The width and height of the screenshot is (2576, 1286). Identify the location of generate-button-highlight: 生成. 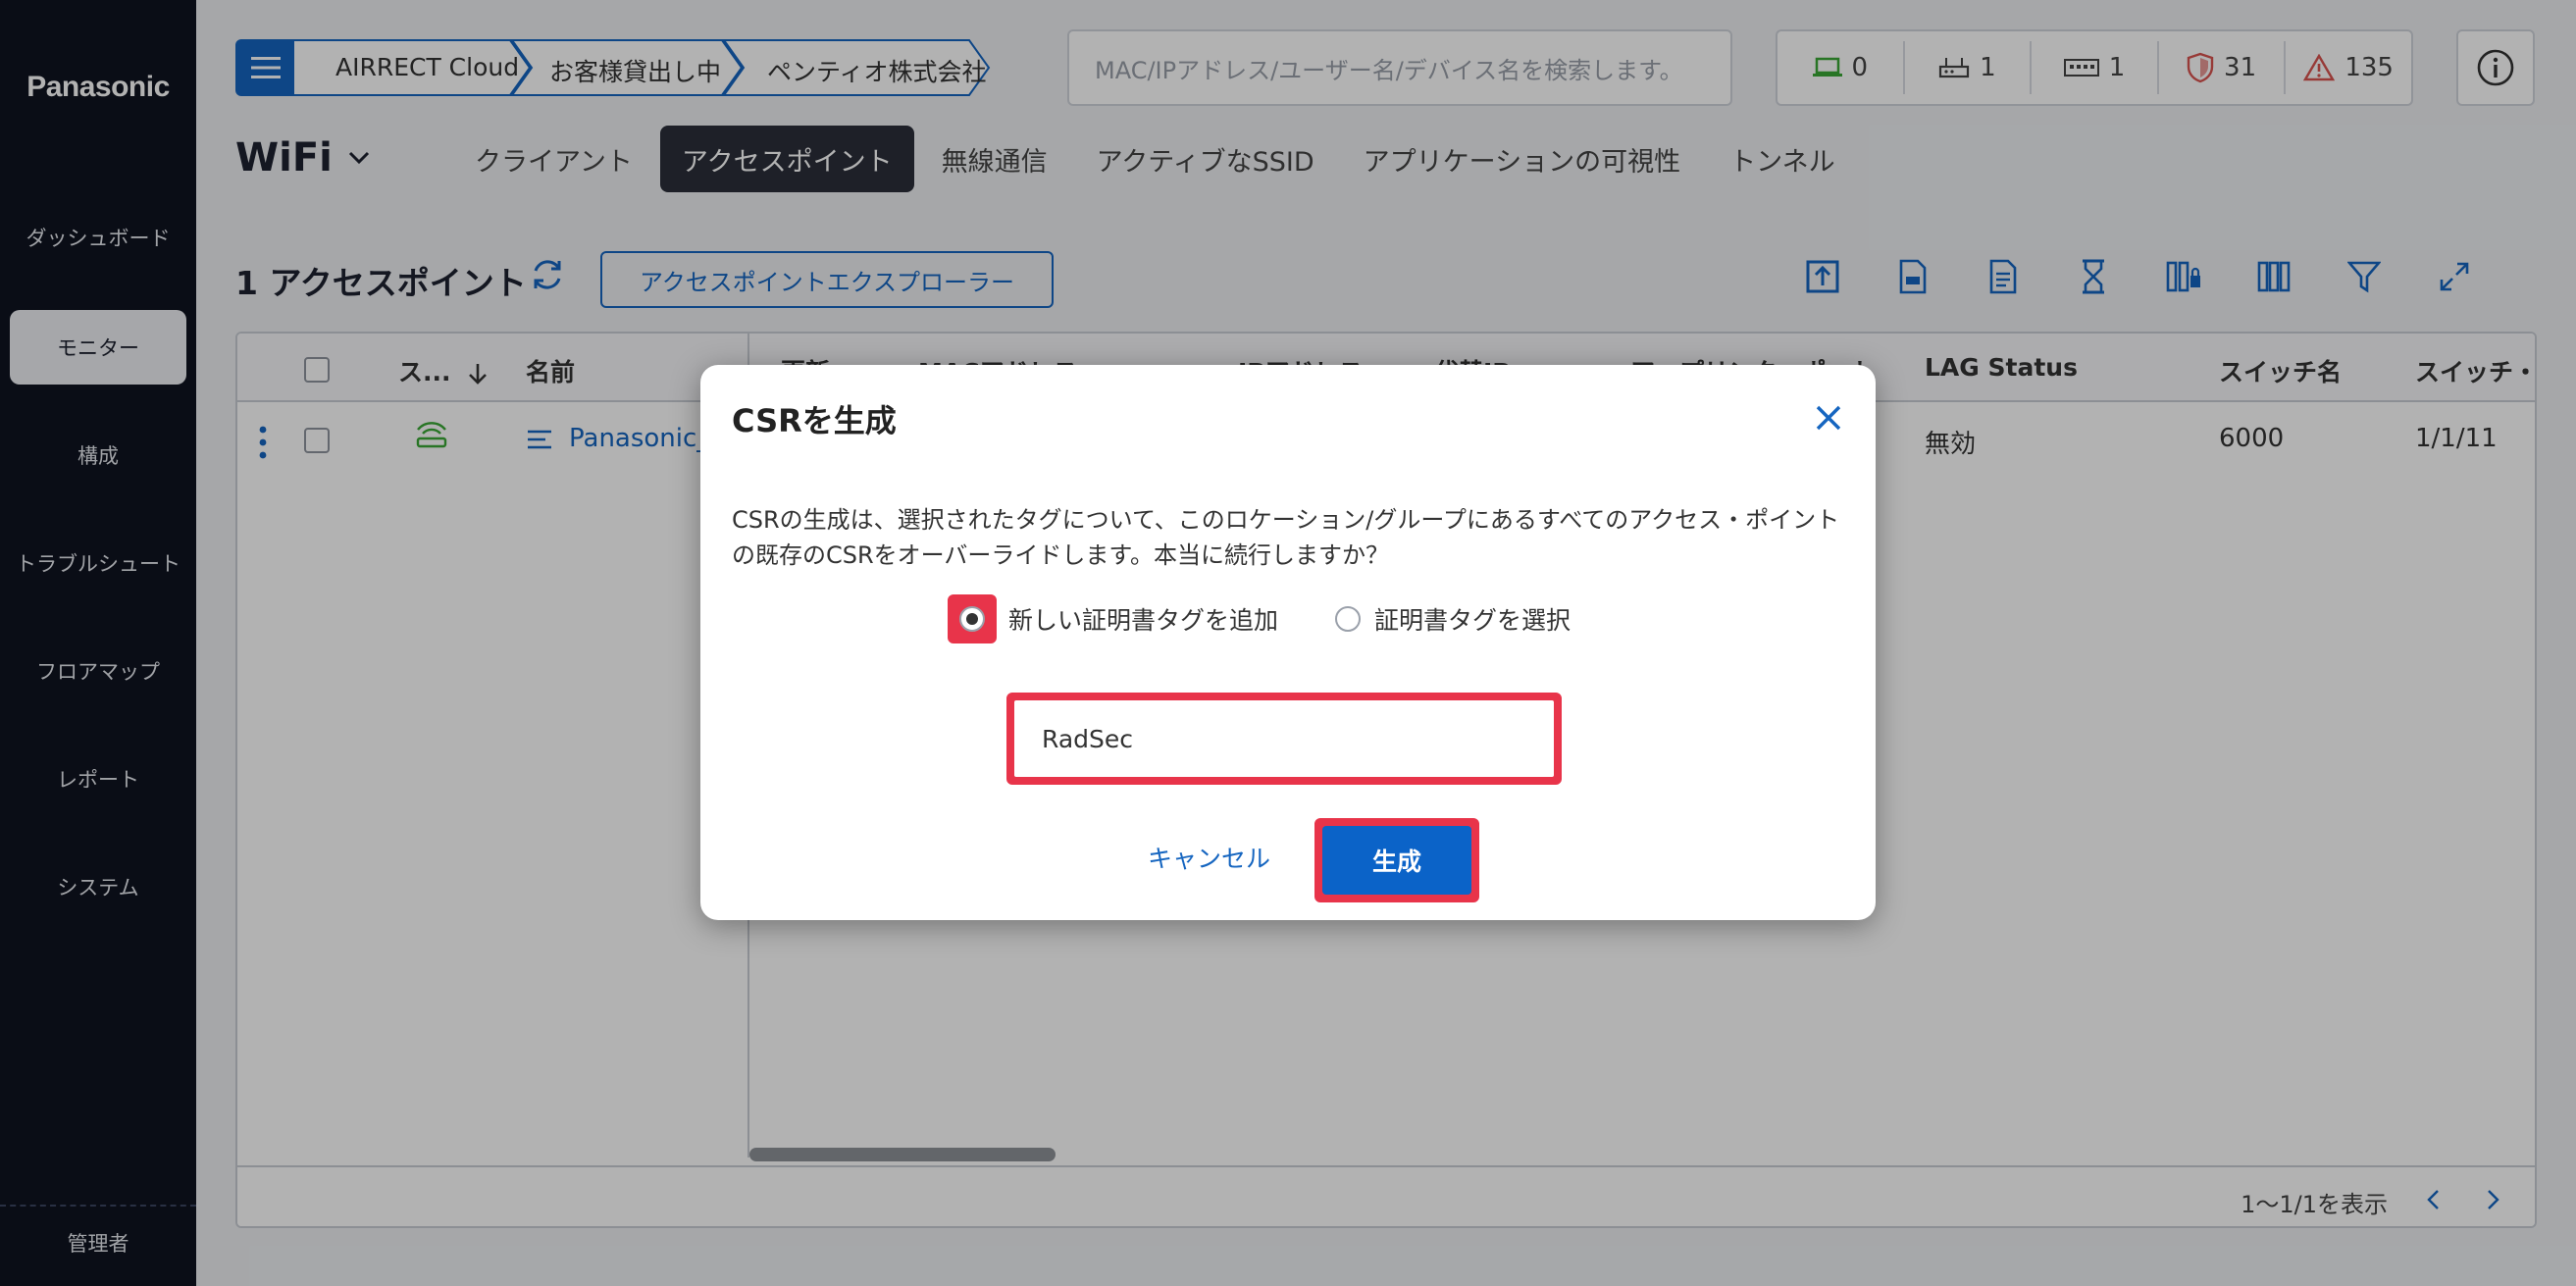
(1396, 860).